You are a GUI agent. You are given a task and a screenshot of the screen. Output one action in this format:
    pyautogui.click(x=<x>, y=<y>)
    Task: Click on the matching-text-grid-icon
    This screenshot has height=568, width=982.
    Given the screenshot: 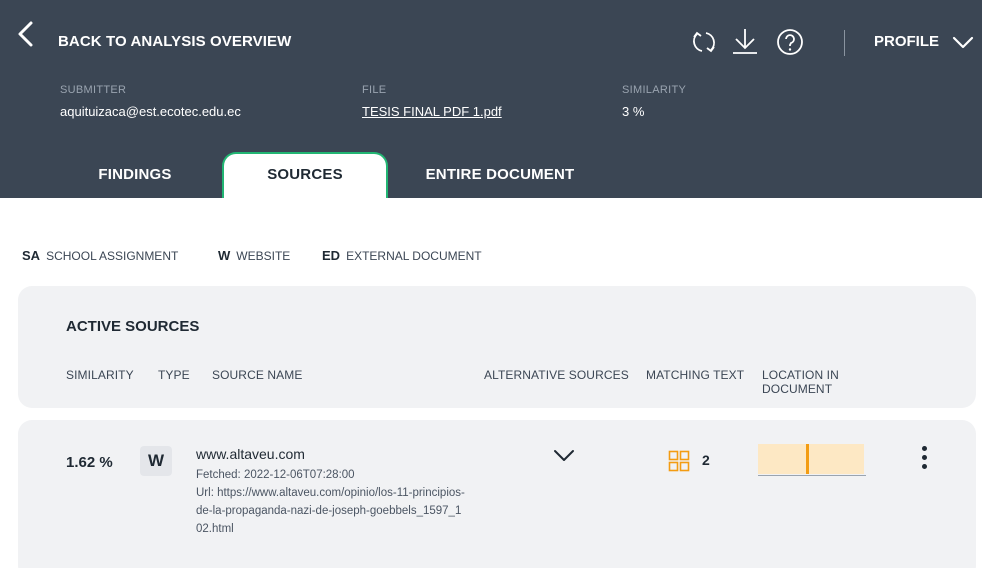 What is the action you would take?
    pyautogui.click(x=679, y=461)
    